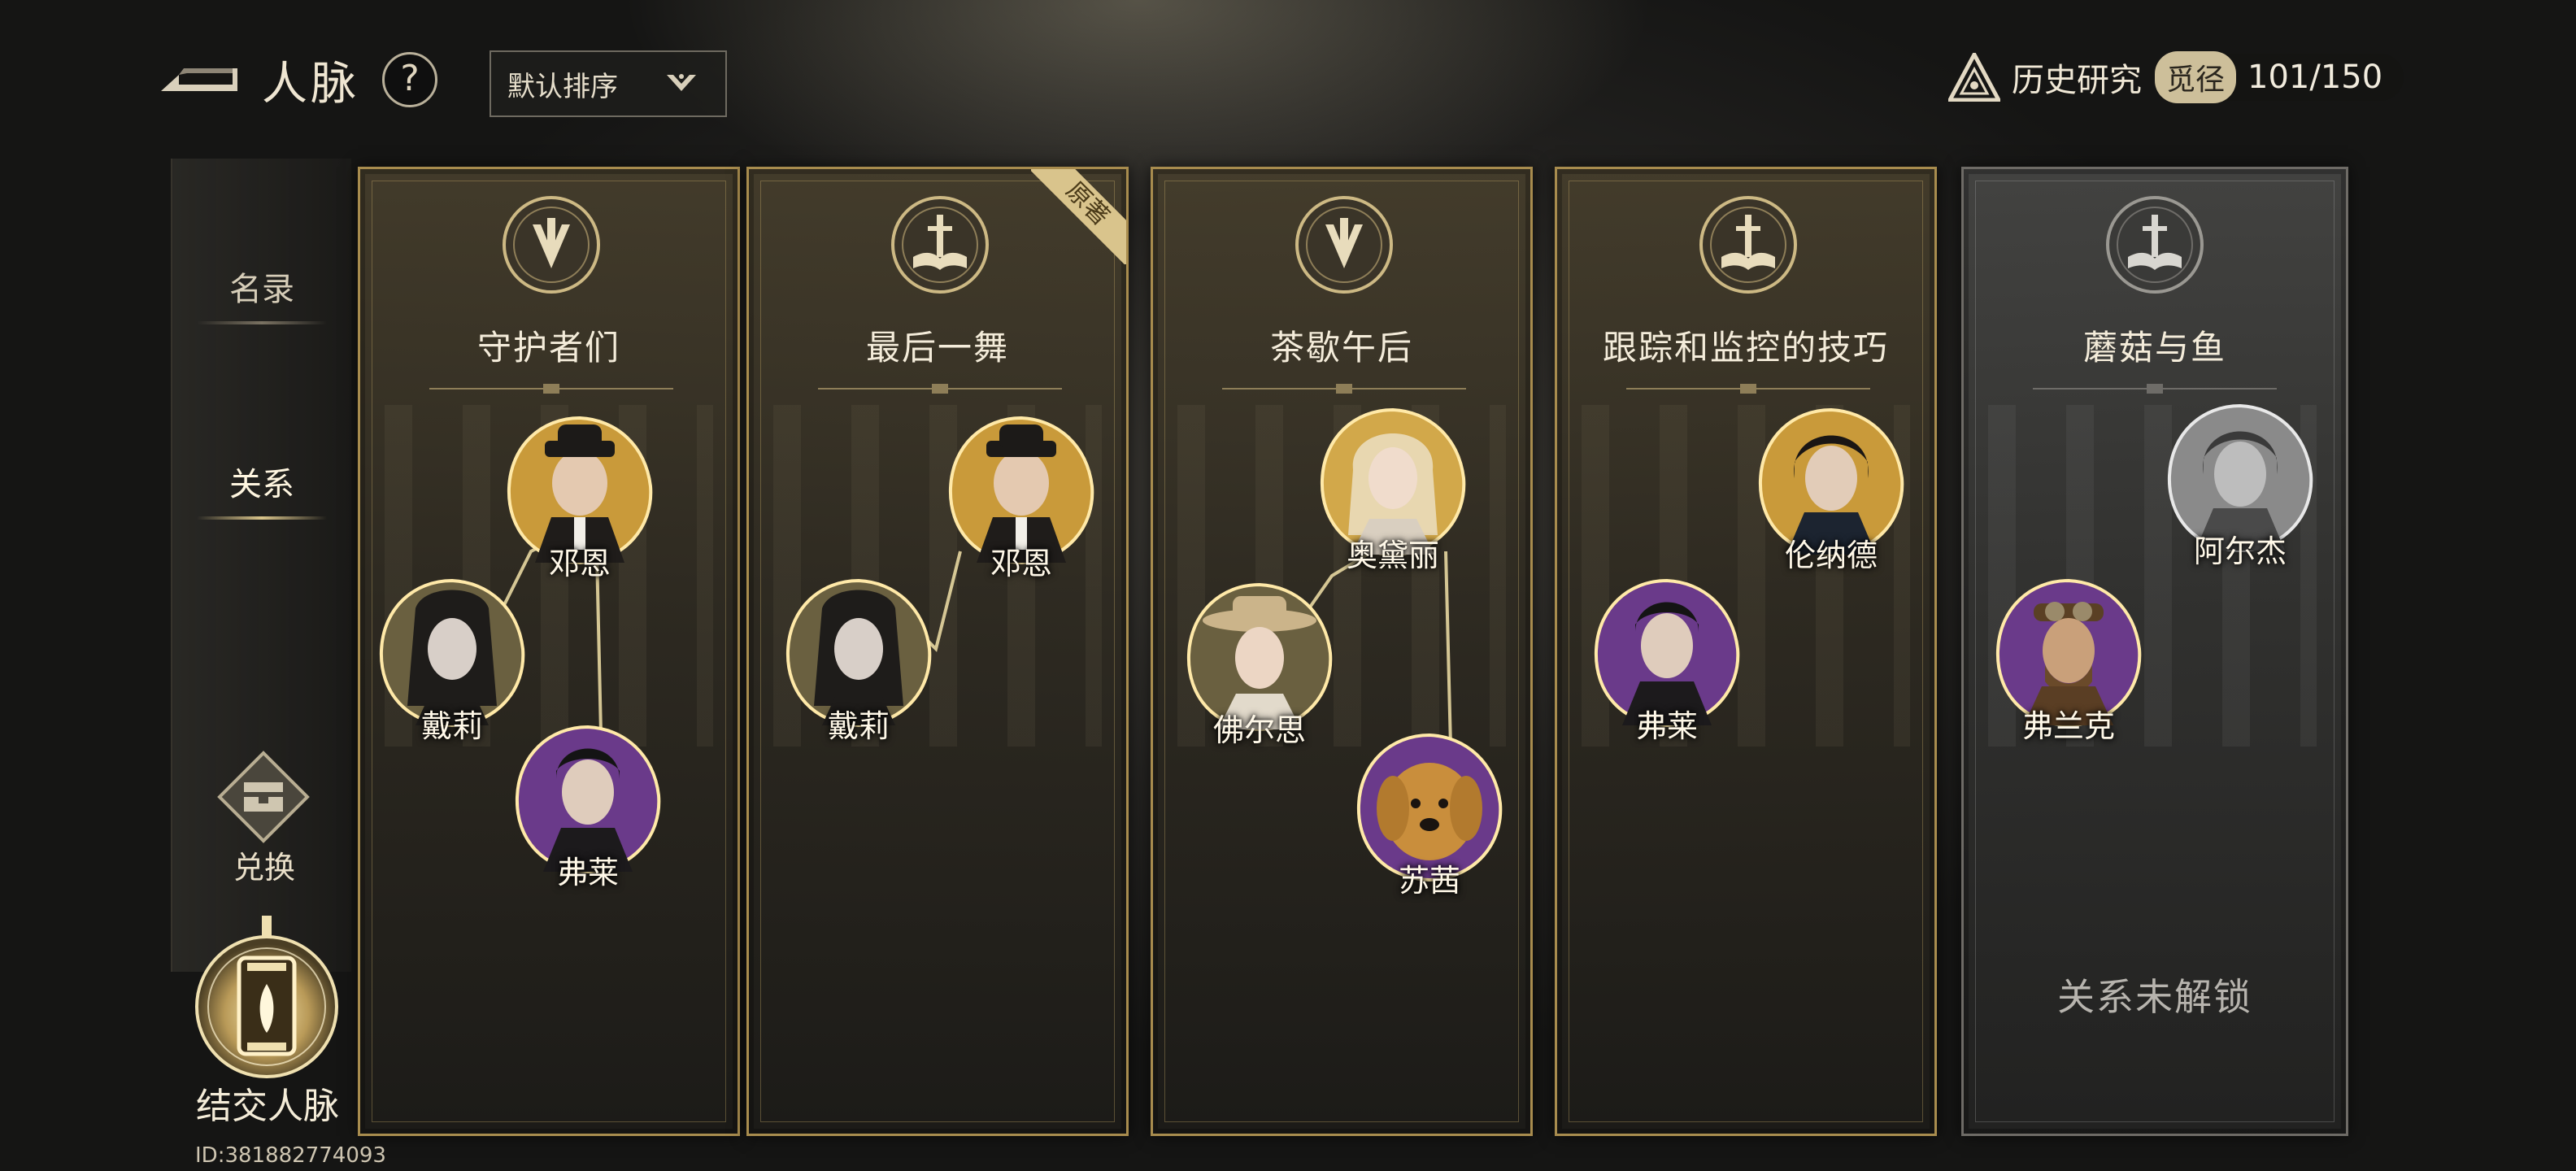  Describe the element at coordinates (1429, 881) in the screenshot. I see `character-name: 苏茜` at that location.